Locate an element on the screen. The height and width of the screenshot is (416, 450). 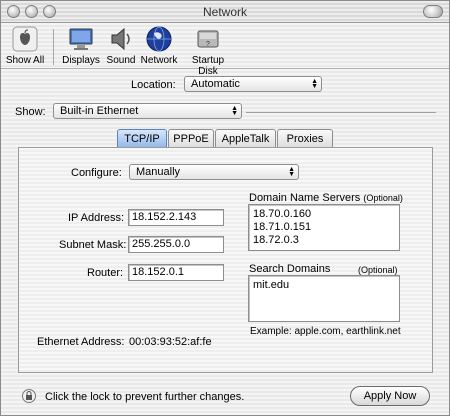
dns-entry: 18.72.0.3 is located at coordinates (276, 240).